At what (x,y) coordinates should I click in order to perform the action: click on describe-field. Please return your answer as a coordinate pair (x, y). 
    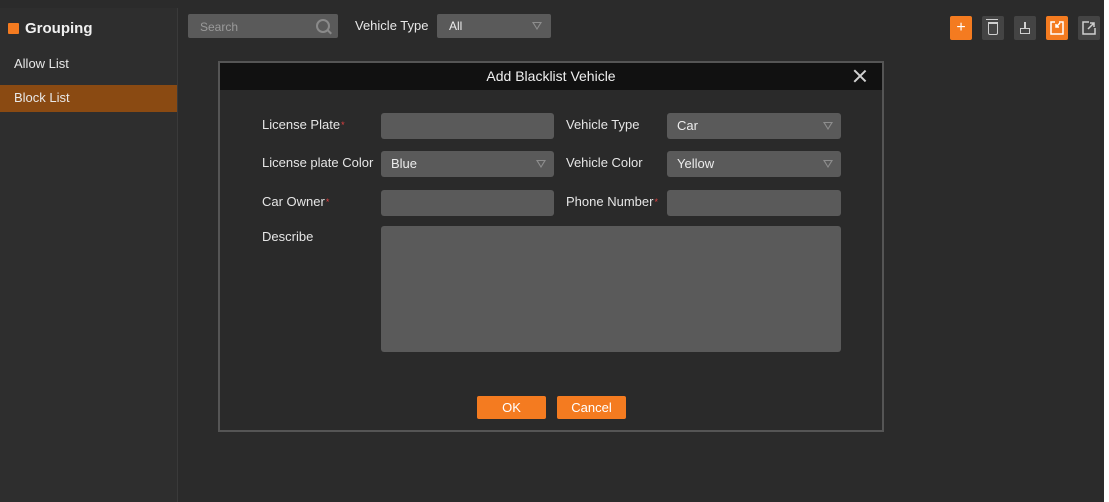
    Looking at the image, I should click on (611, 289).